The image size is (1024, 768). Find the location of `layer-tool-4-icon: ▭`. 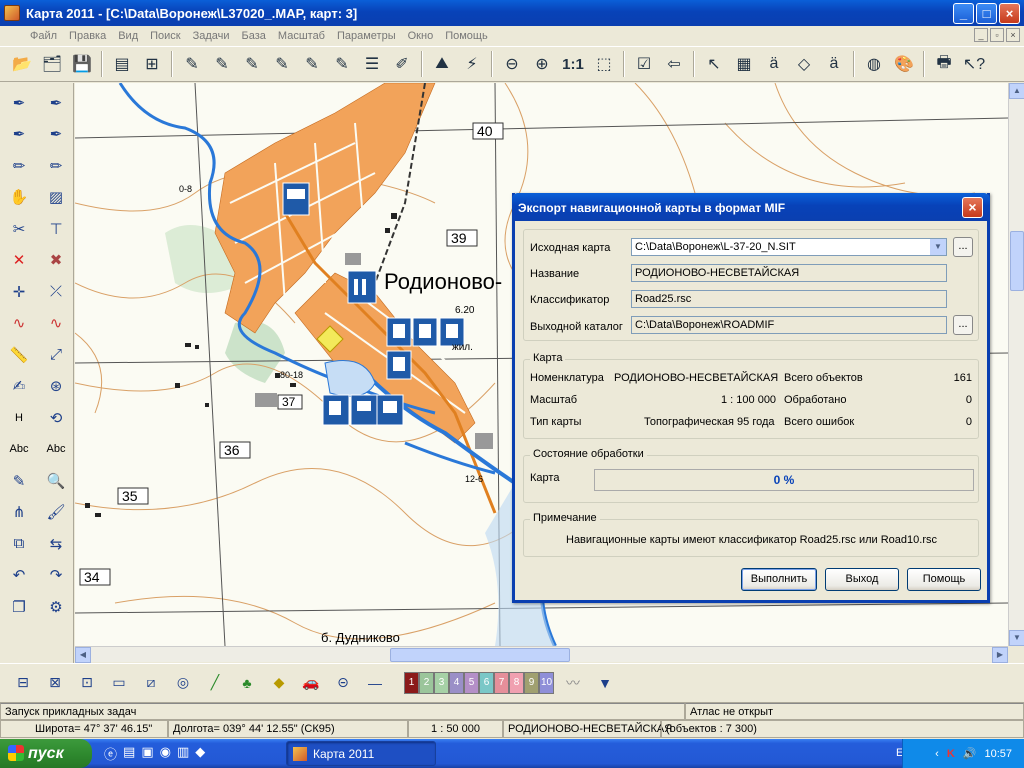

layer-tool-4-icon: ▭ is located at coordinates (119, 683).